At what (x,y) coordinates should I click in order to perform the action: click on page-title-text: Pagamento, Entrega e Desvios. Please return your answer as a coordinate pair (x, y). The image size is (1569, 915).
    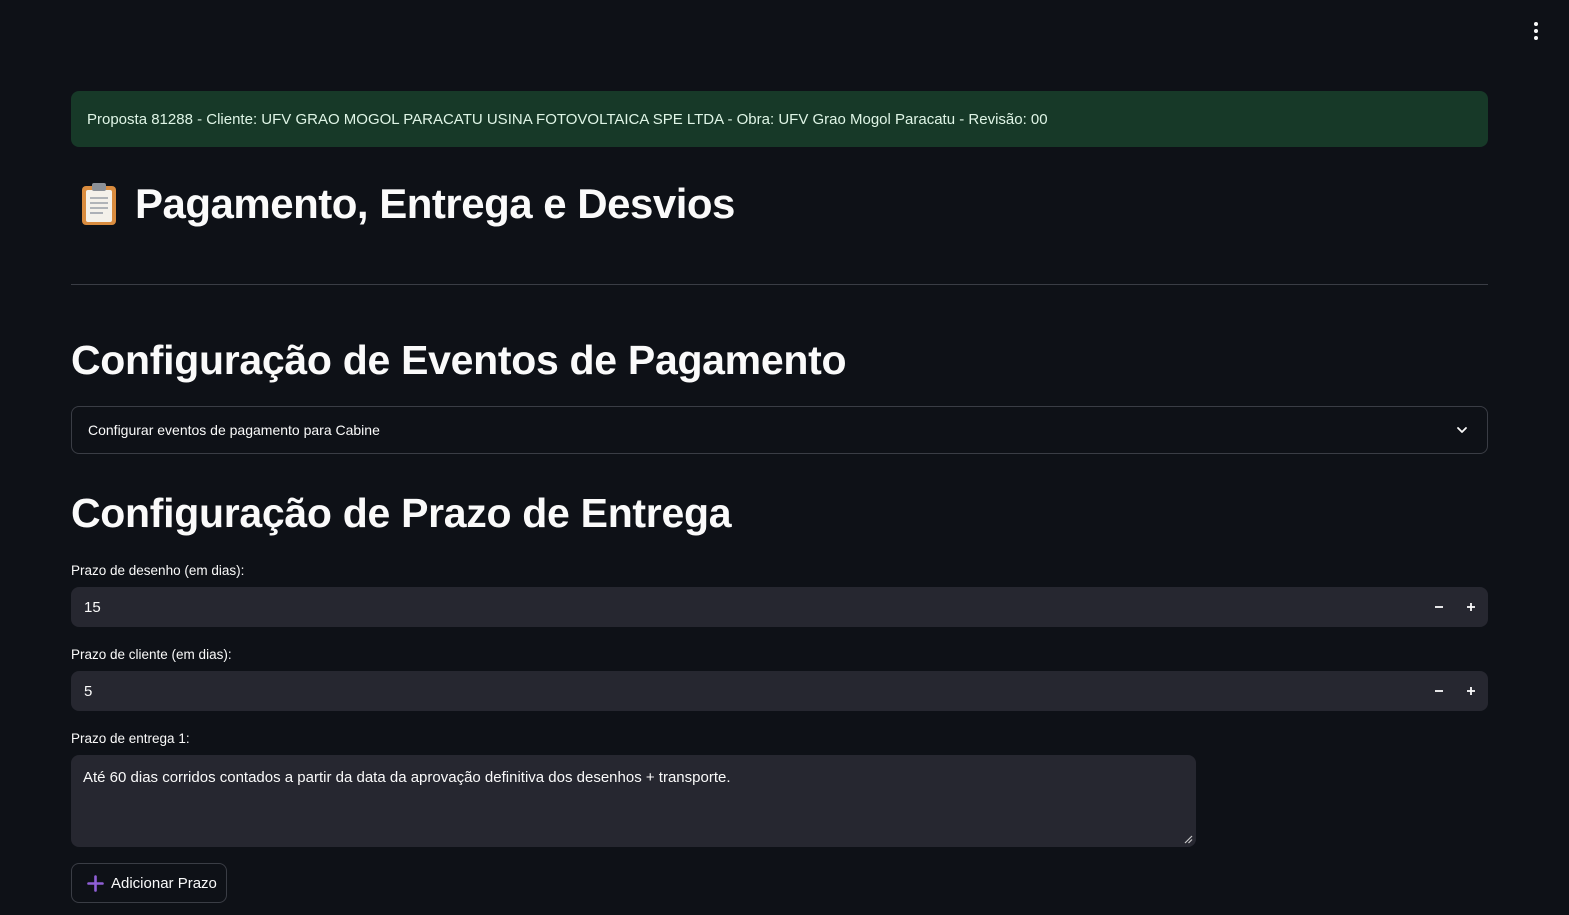
    Looking at the image, I should click on (435, 203).